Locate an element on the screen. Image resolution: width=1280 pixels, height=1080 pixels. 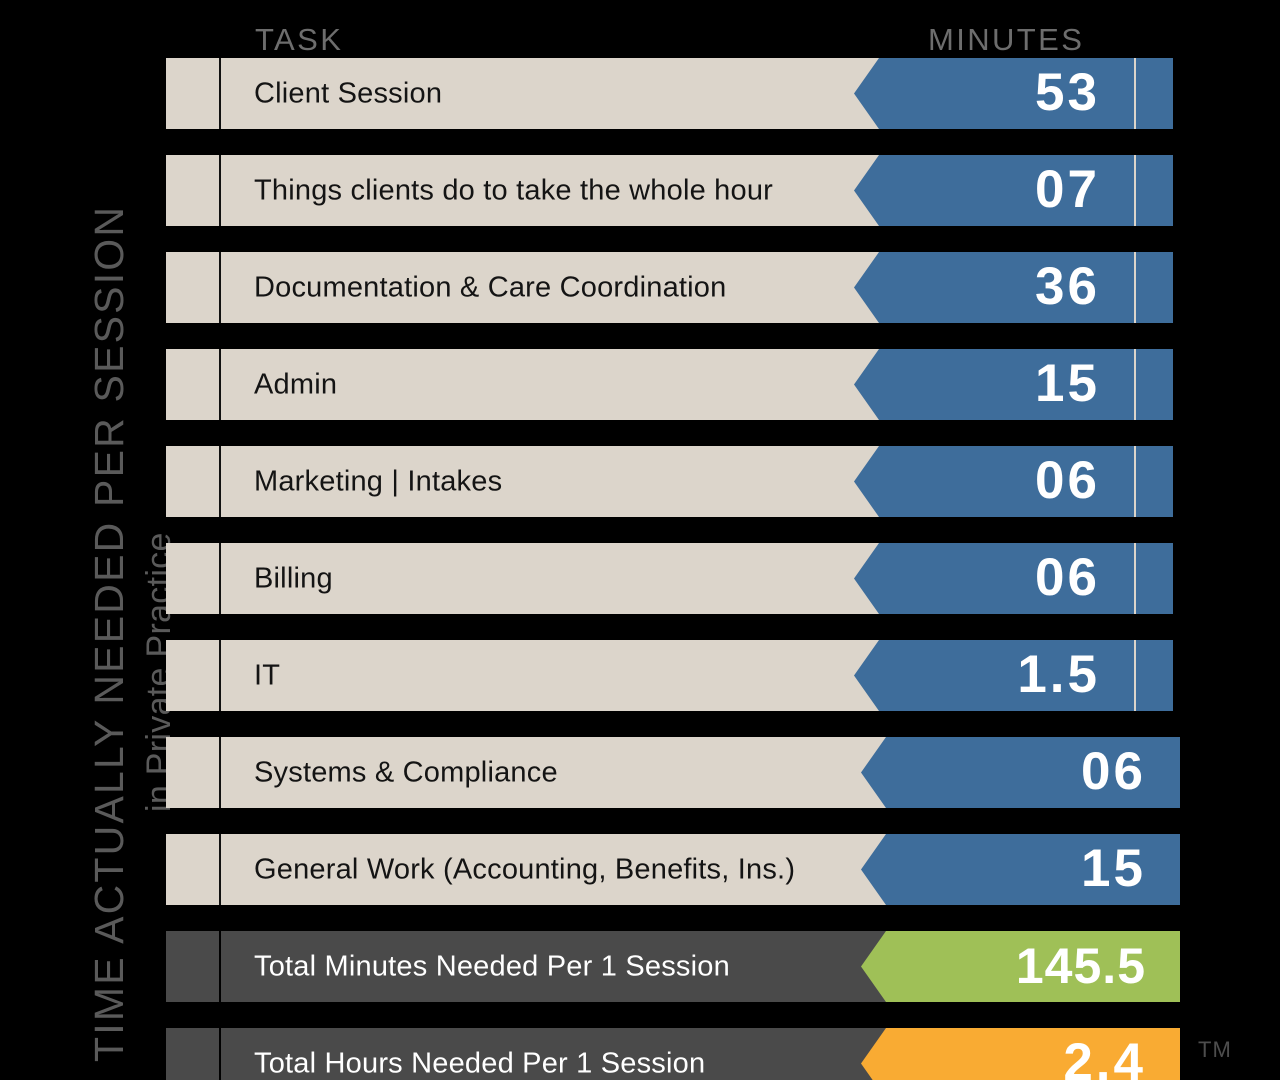
total-row-total-minutes-needed-per-1-session: Total Minutes Needed Per 1 Session 145.5 is located at coordinates (673, 966).